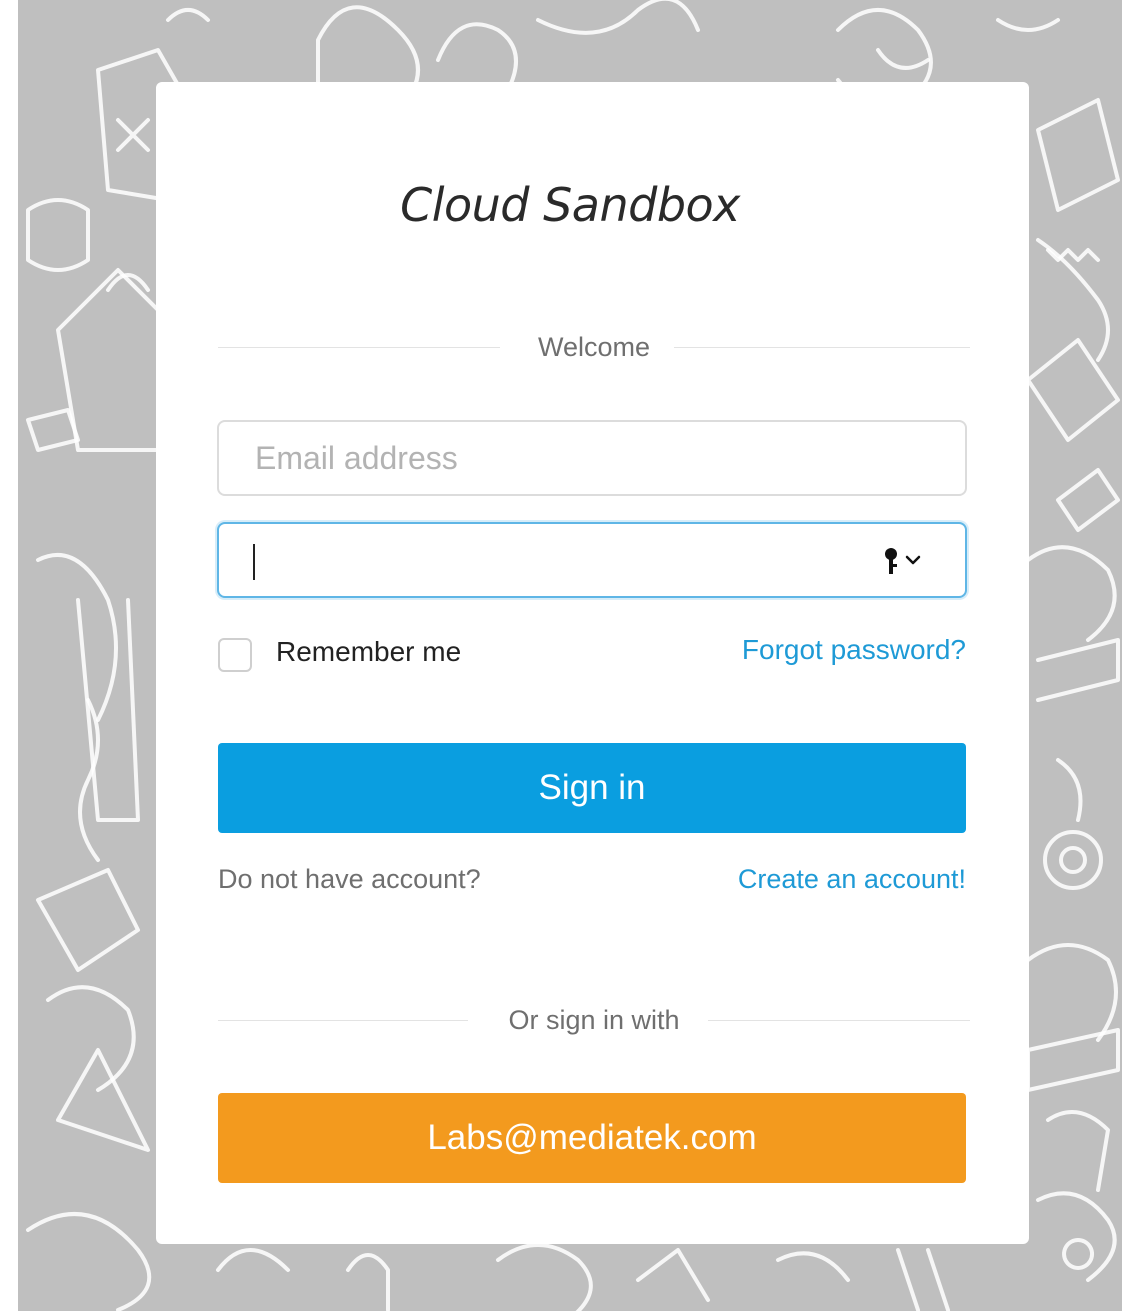 This screenshot has width=1124, height=1311. I want to click on chevron-down-icon, so click(913, 560).